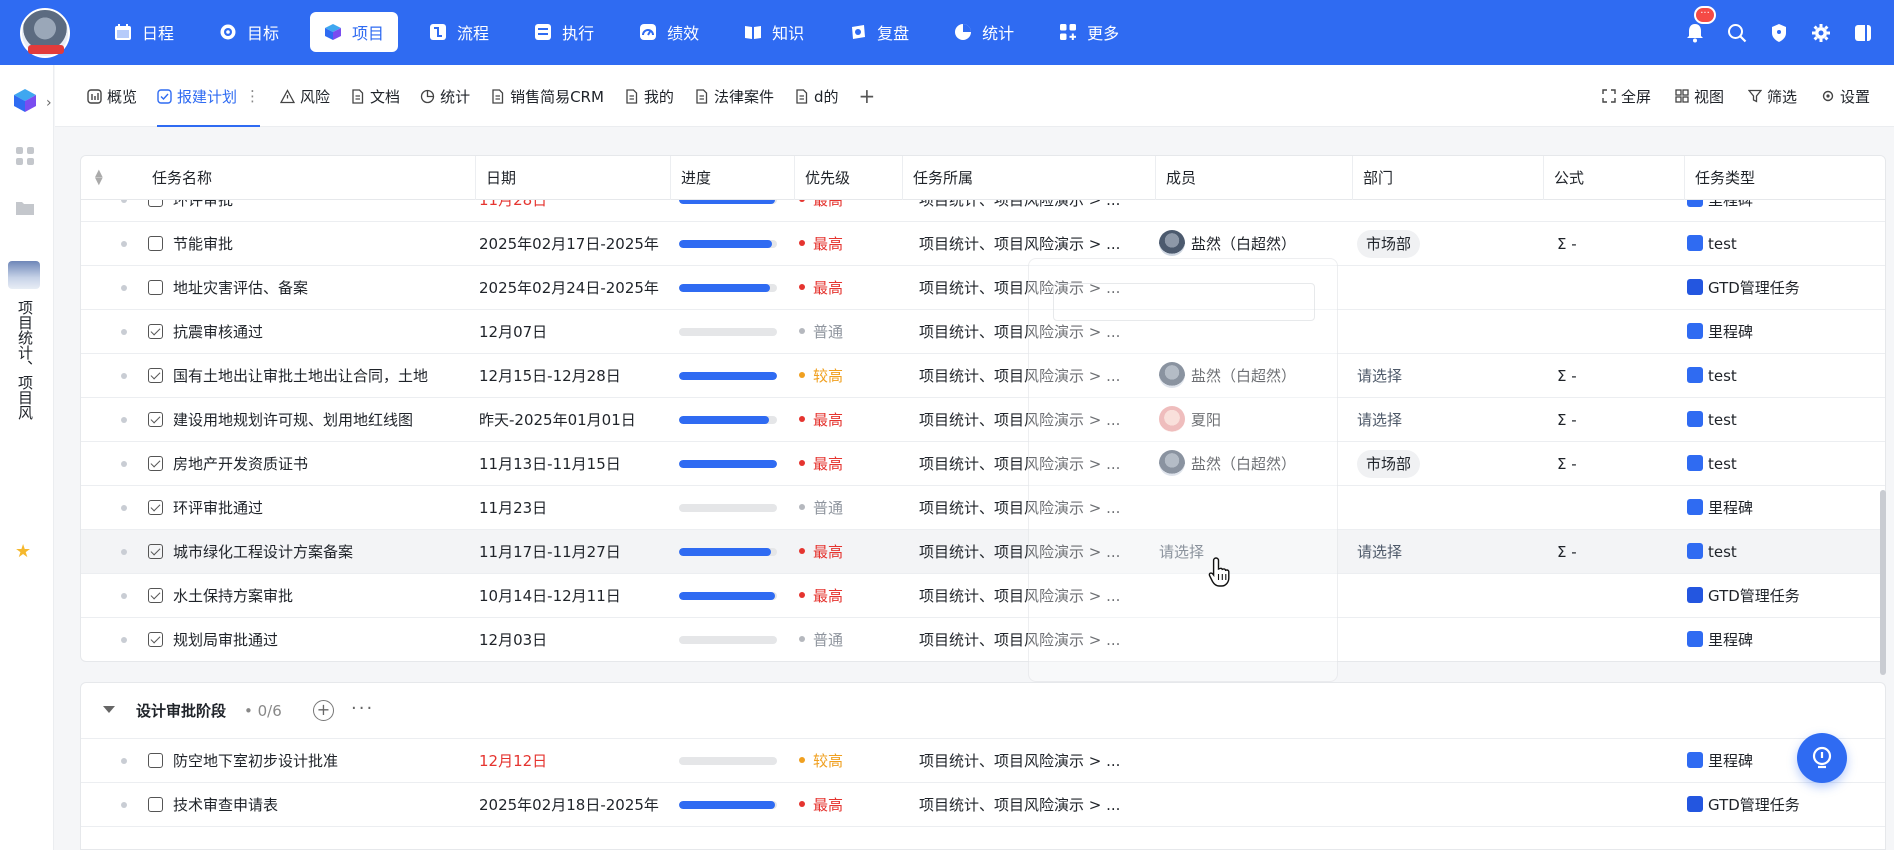 The image size is (1894, 850). What do you see at coordinates (45, 33) in the screenshot?
I see `app-logo-avatar` at bounding box center [45, 33].